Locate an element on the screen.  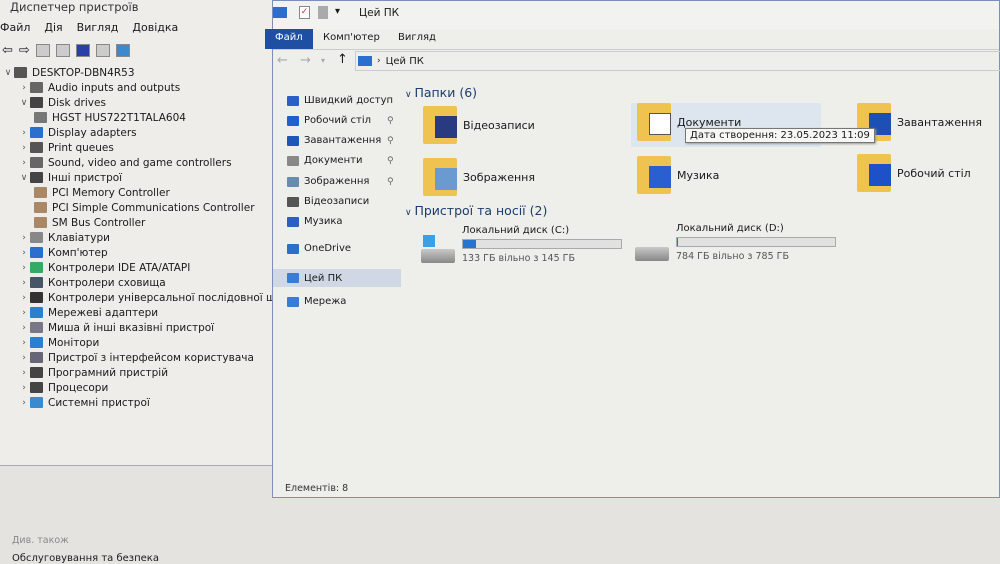
up-button: ↑ is located at coordinates (342, 59).